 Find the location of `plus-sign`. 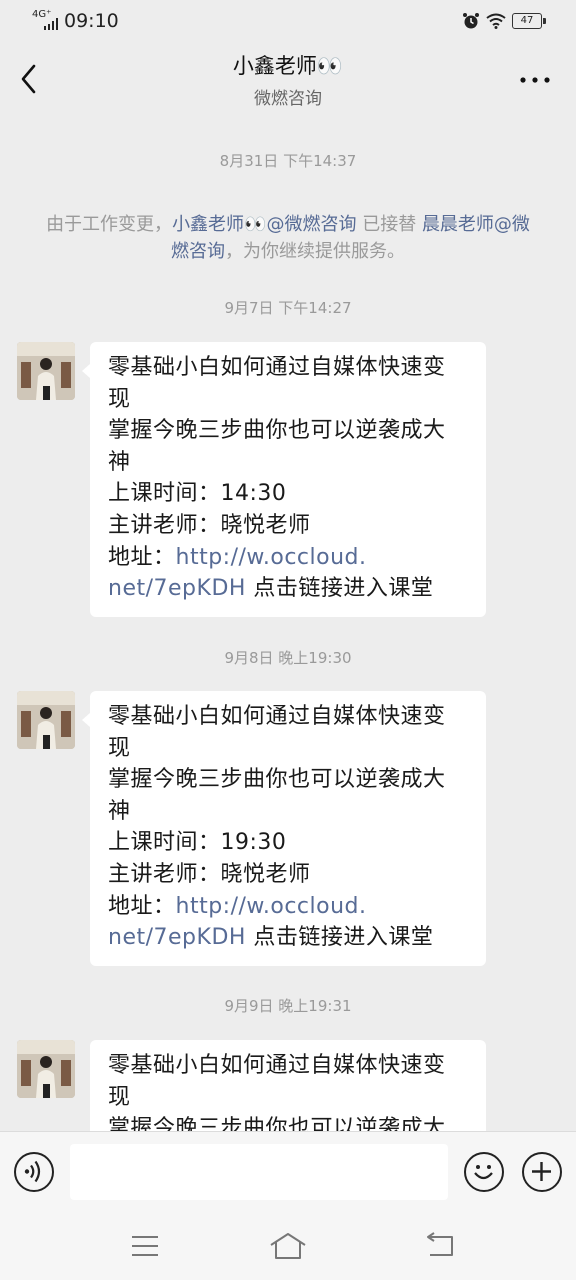

plus-sign is located at coordinates (541, 1171).